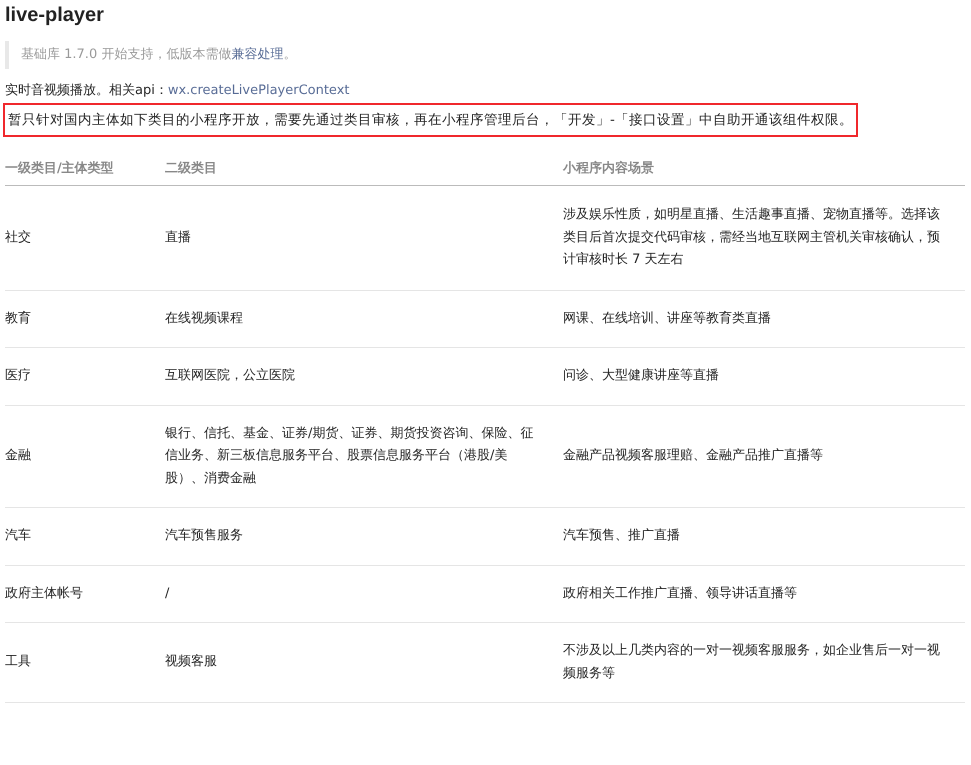  What do you see at coordinates (55, 15) in the screenshot?
I see `page-title: live-player` at bounding box center [55, 15].